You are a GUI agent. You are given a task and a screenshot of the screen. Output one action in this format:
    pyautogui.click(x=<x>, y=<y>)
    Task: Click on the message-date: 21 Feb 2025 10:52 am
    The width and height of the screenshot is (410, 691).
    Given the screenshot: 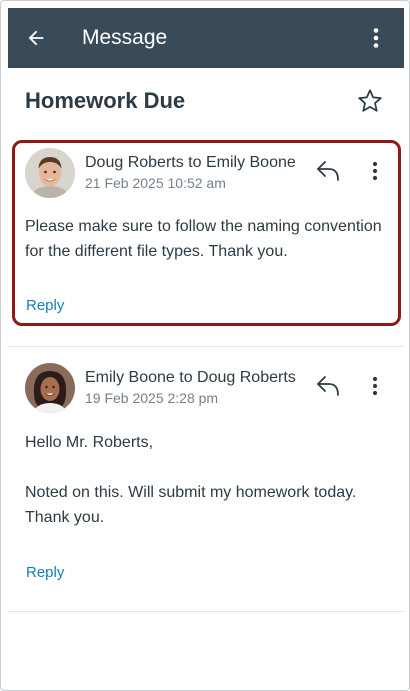 What is the action you would take?
    pyautogui.click(x=155, y=183)
    